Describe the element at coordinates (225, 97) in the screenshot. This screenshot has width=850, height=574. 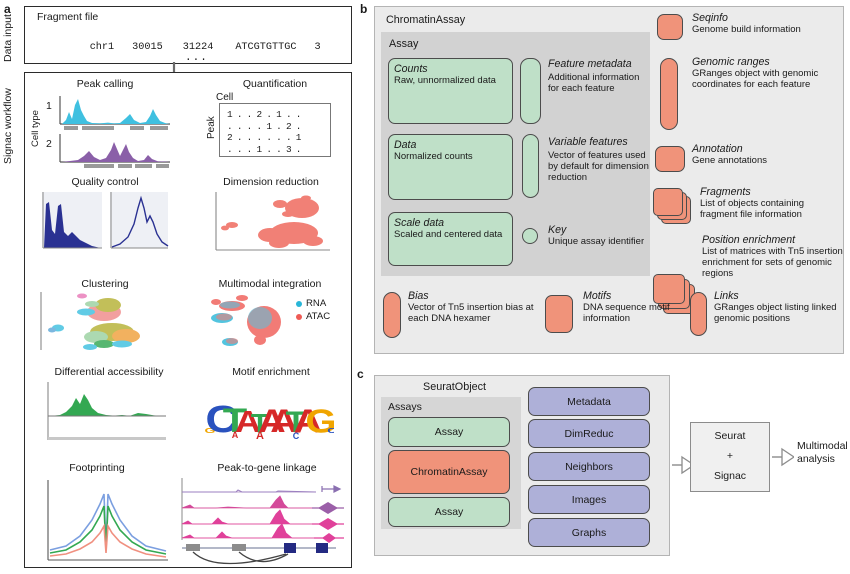
I see `quant-col-label: Cell` at that location.